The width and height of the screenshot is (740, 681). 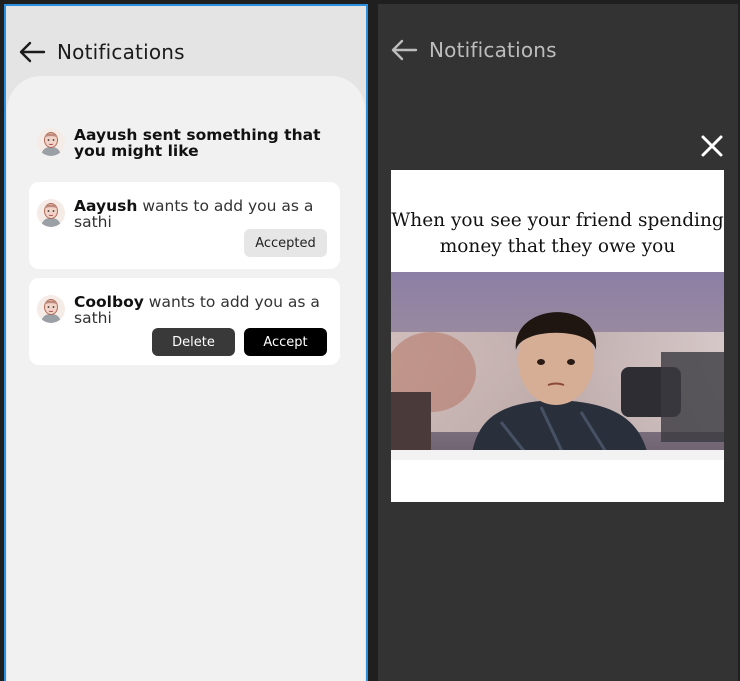 What do you see at coordinates (201, 310) in the screenshot?
I see `notification-message: Coolboy wants to add you as a sathi` at bounding box center [201, 310].